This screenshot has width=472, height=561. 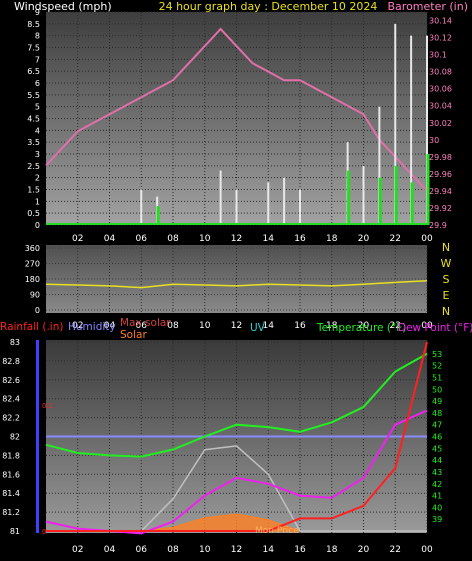 What do you see at coordinates (15, 437) in the screenshot?
I see `humidity-tick-label: 82` at bounding box center [15, 437].